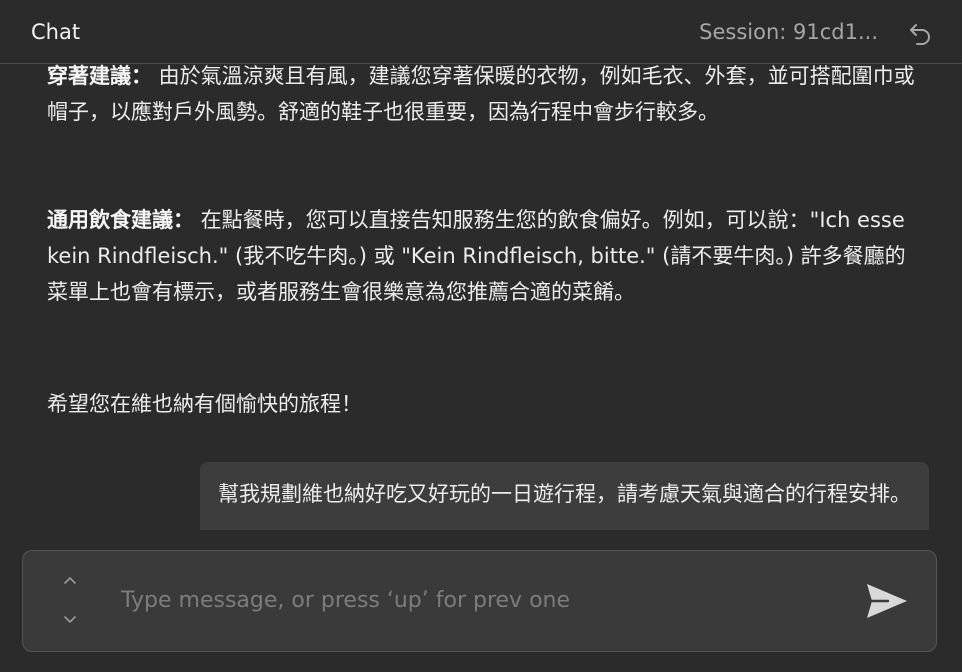 This screenshot has width=962, height=672. What do you see at coordinates (471, 600) in the screenshot?
I see `message-input` at bounding box center [471, 600].